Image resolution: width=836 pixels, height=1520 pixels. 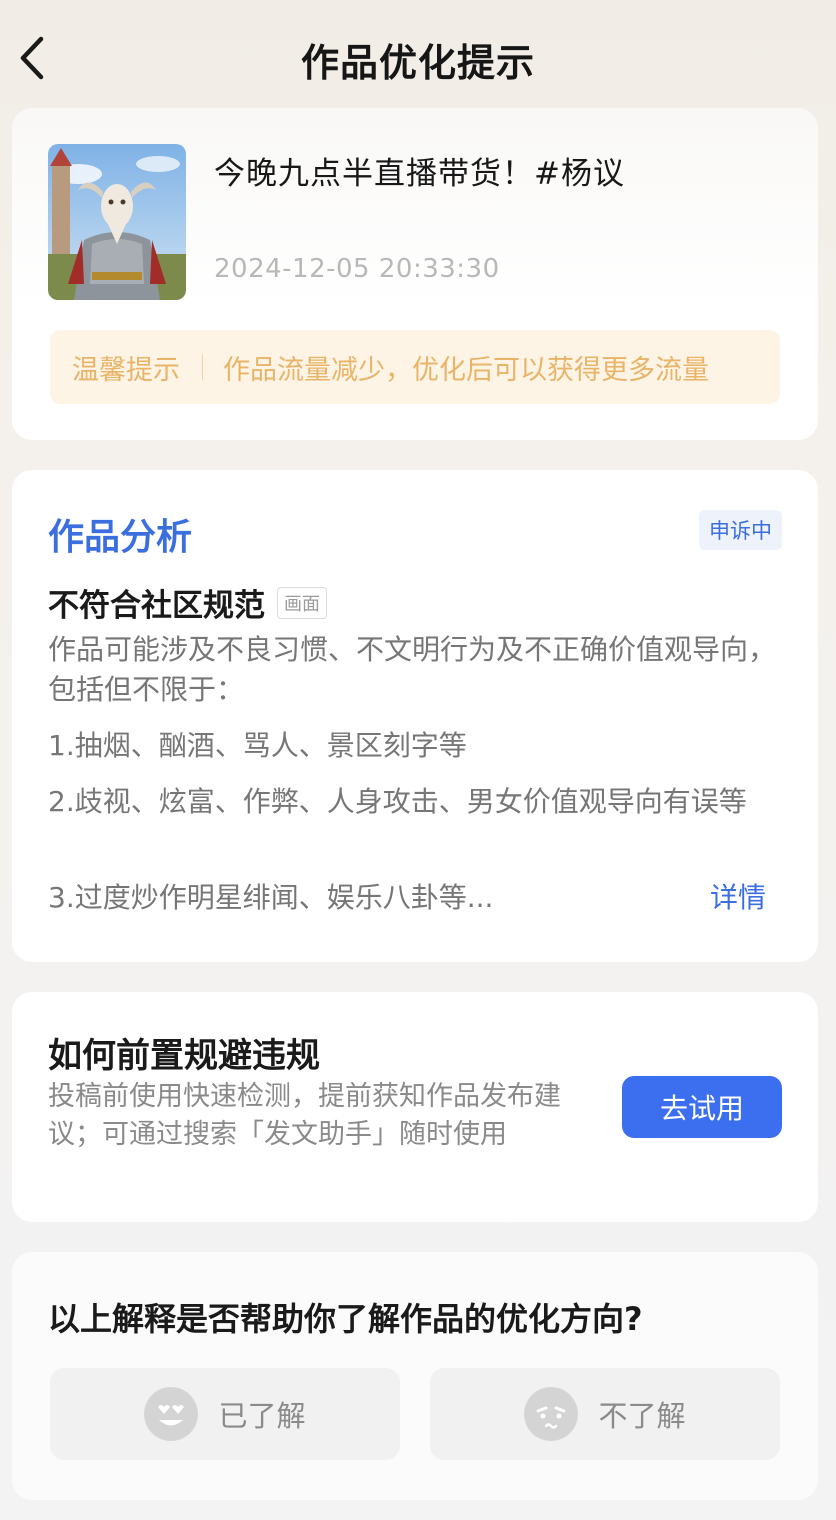 What do you see at coordinates (202, 367) in the screenshot?
I see `tip-divider` at bounding box center [202, 367].